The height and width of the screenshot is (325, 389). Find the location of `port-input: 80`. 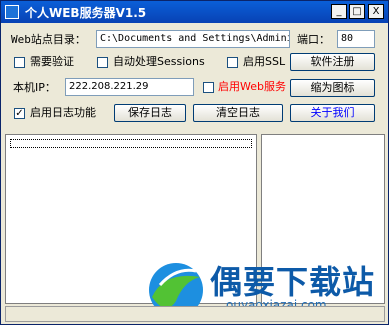

port-input: 80 is located at coordinates (356, 39).